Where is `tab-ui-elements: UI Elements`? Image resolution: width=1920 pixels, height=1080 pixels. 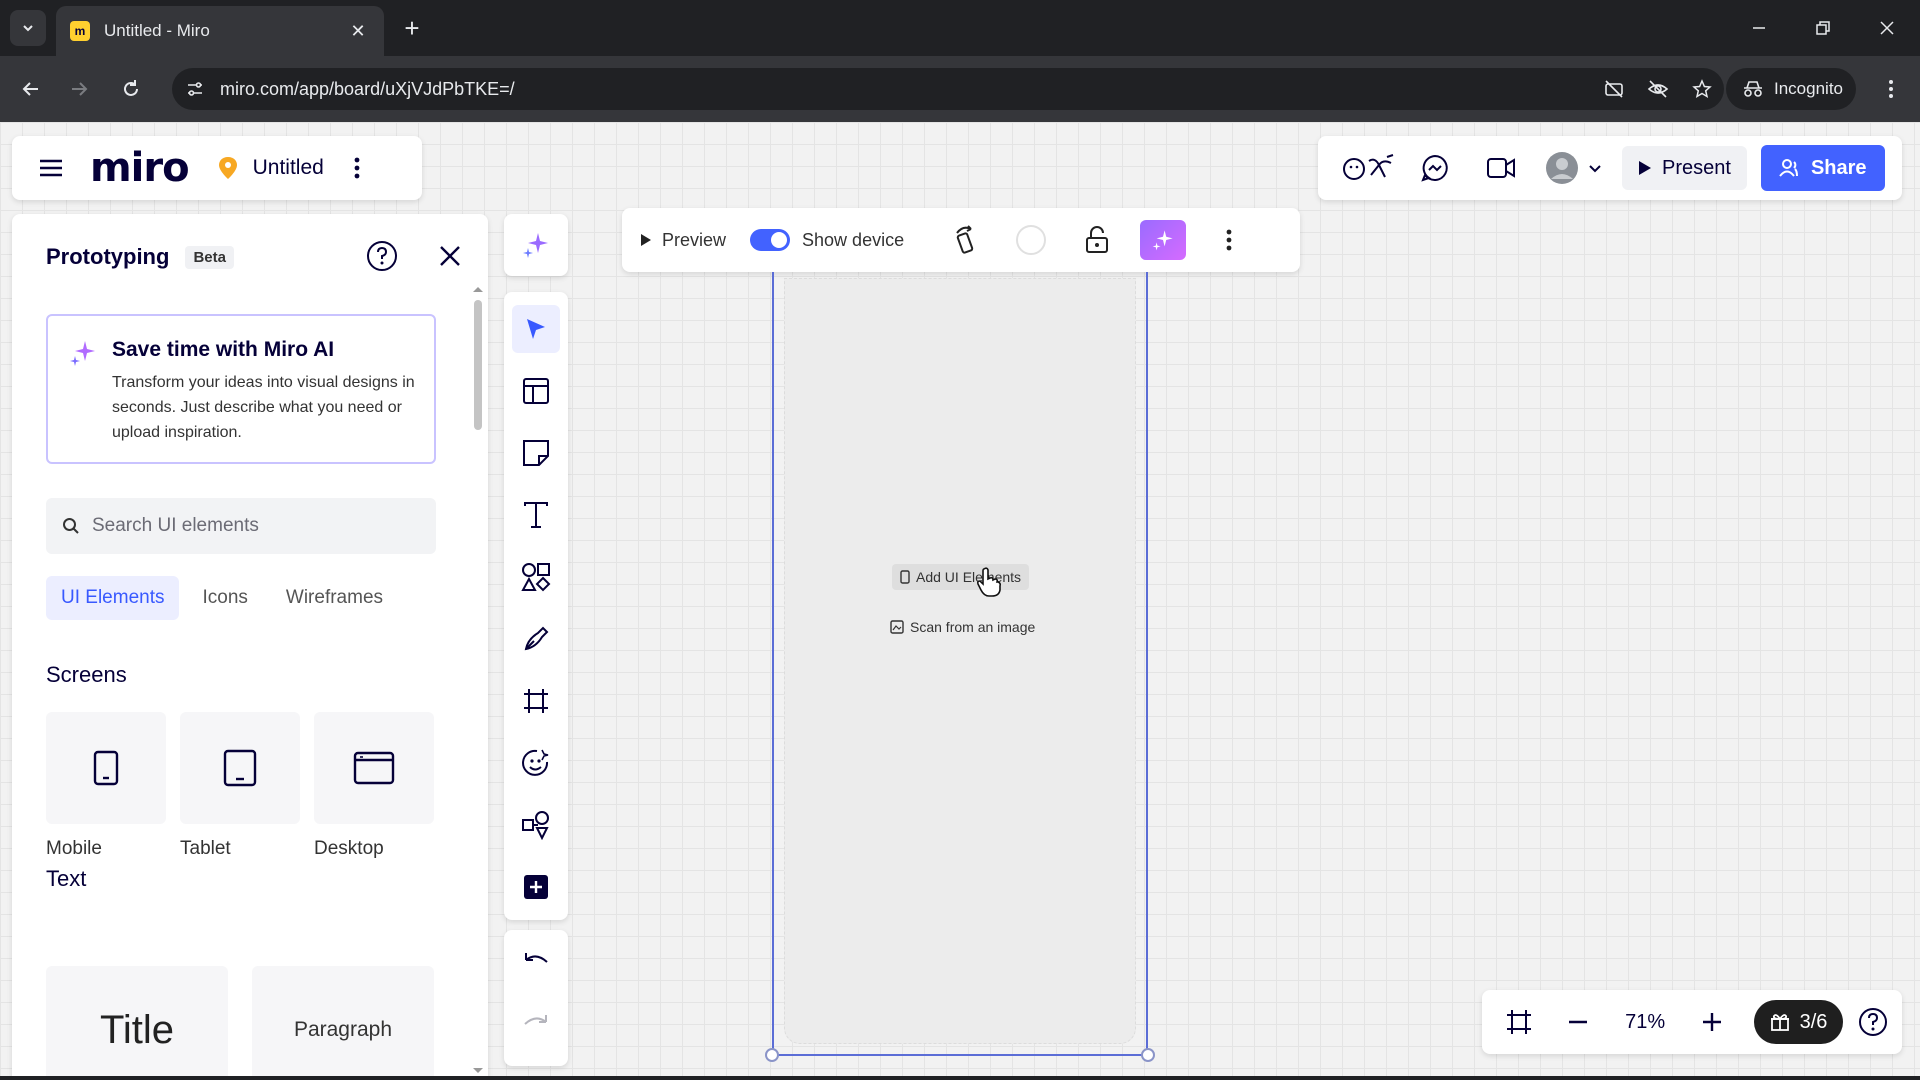 tab-ui-elements: UI Elements is located at coordinates (113, 598).